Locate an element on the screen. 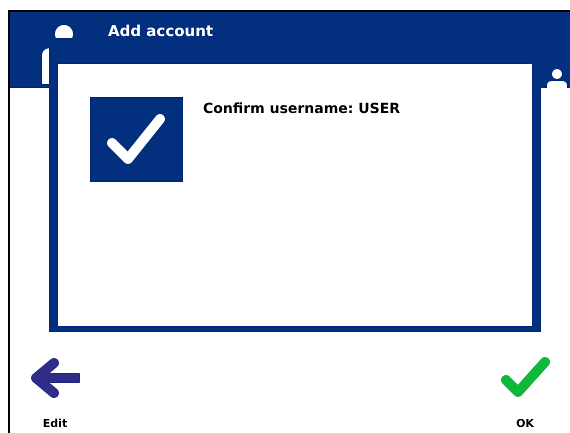  header-title: Add account is located at coordinates (161, 31).